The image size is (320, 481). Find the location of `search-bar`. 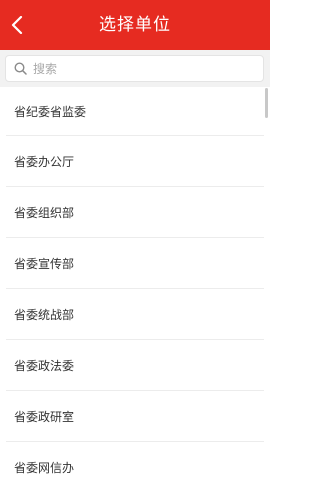

search-bar is located at coordinates (135, 68).